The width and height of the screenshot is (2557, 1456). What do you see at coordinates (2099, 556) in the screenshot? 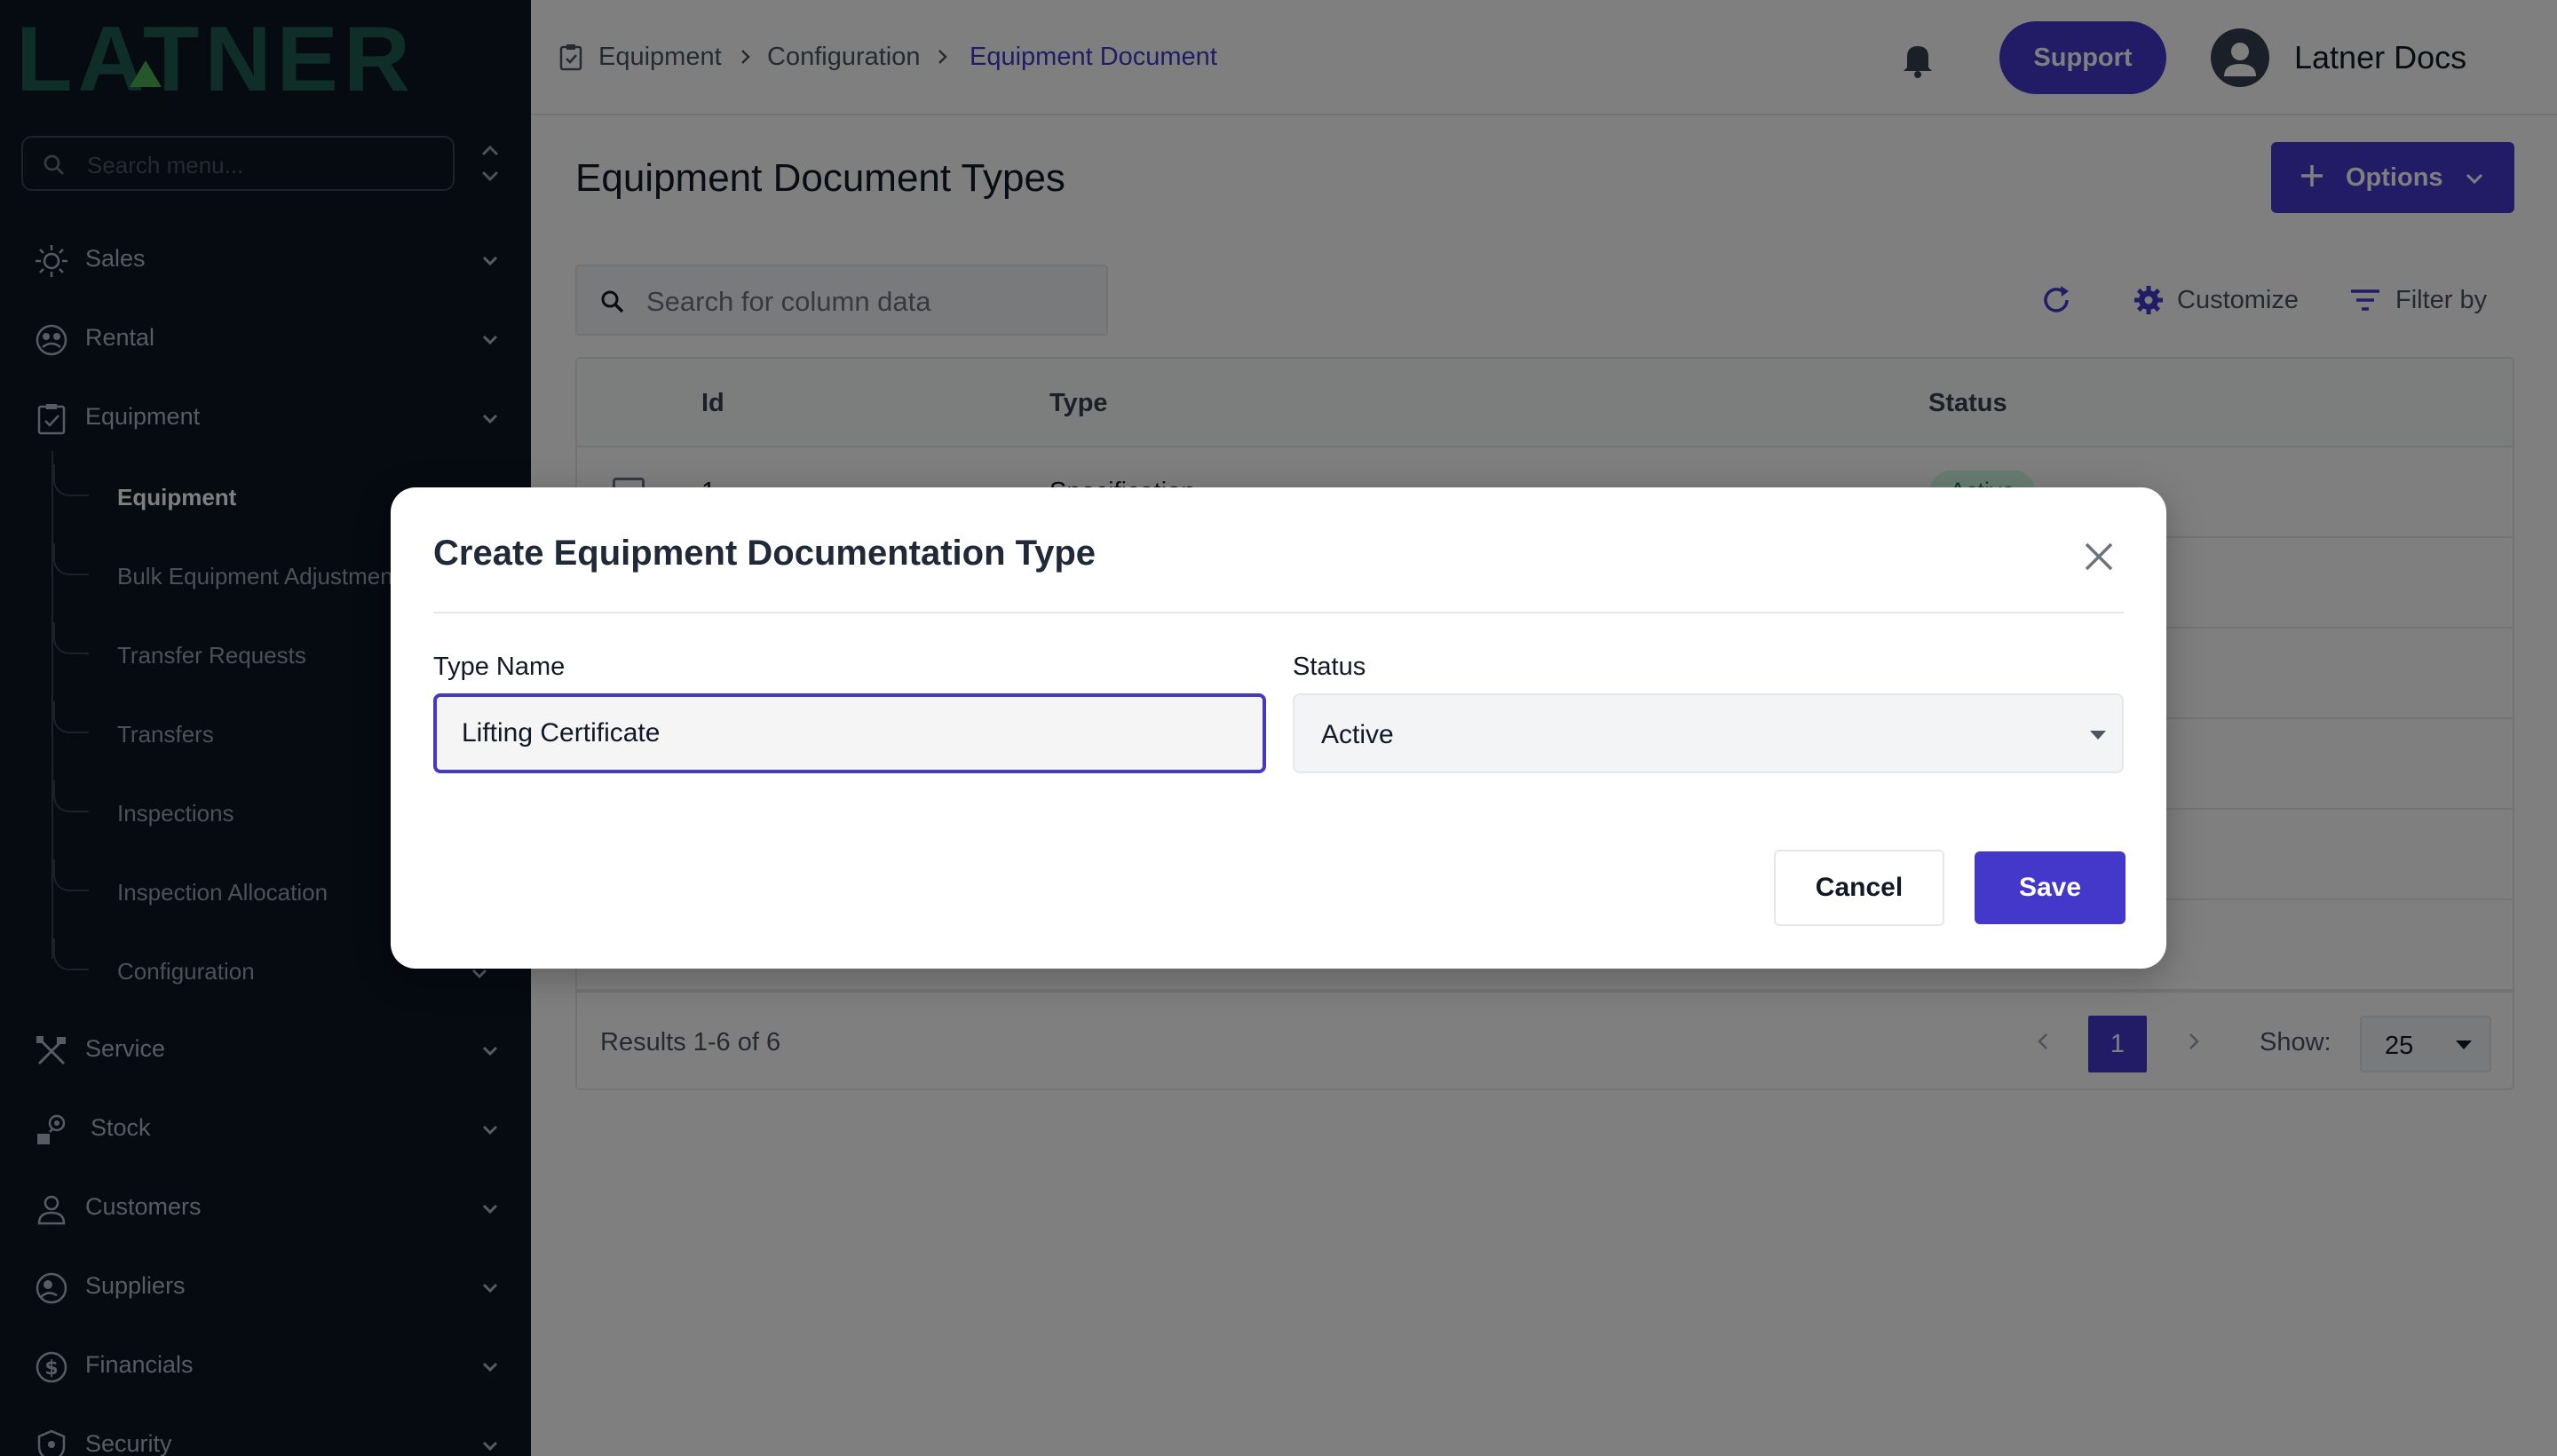
I see `close-icon` at bounding box center [2099, 556].